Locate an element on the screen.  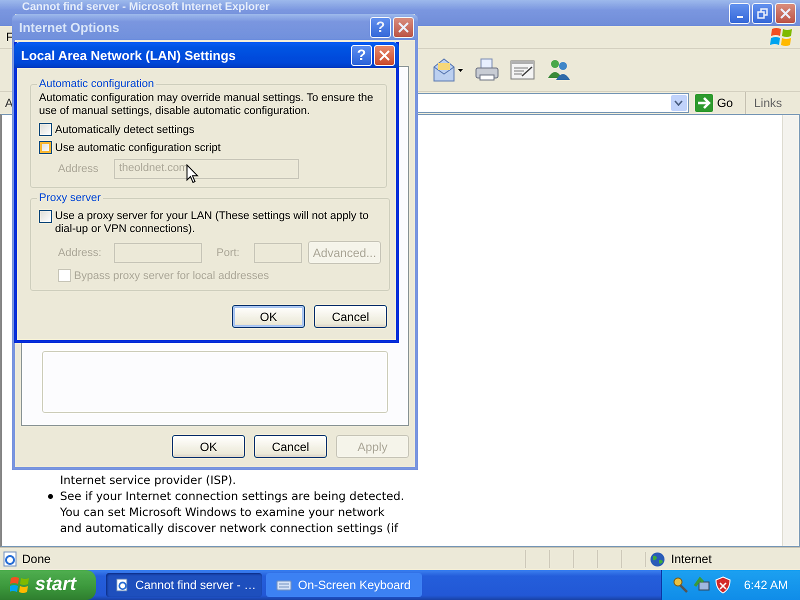
edit-icon is located at coordinates (523, 70).